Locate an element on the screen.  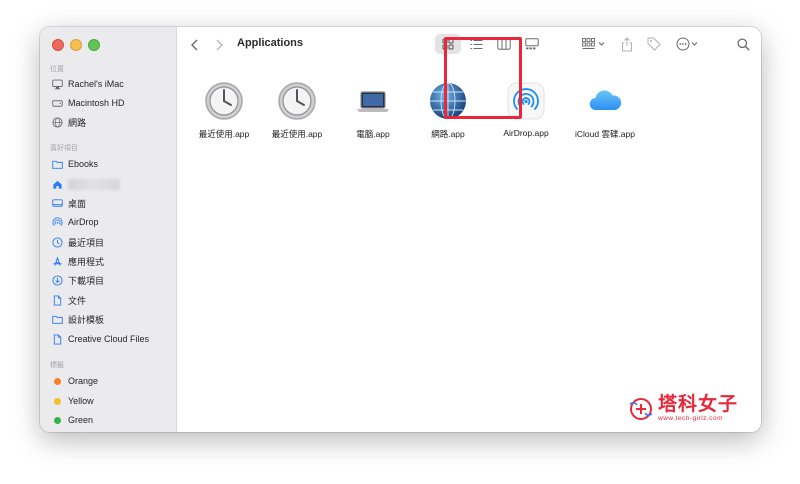
minimize-button is located at coordinates (76, 45).